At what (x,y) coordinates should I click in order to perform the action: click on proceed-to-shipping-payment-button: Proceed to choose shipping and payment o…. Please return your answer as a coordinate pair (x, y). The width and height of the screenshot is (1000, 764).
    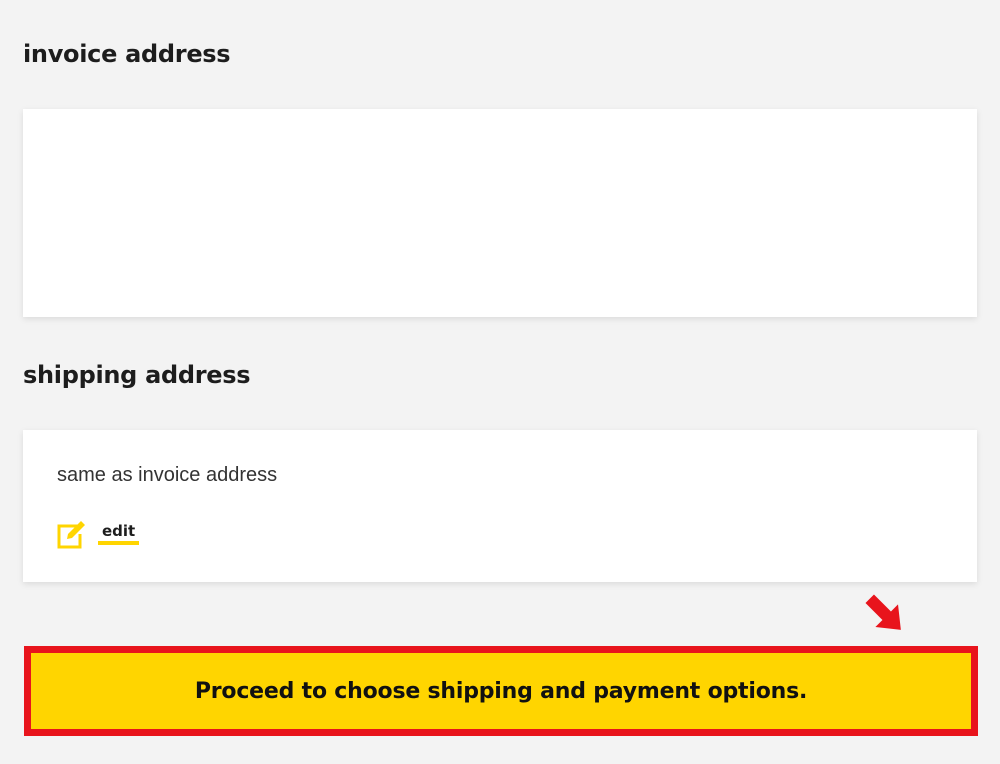
    Looking at the image, I should click on (501, 691).